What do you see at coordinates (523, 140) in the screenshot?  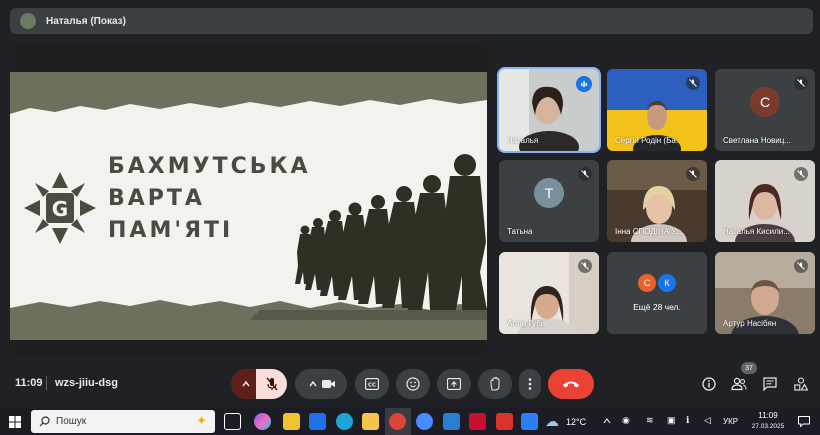 I see `participant-name: Наталья` at bounding box center [523, 140].